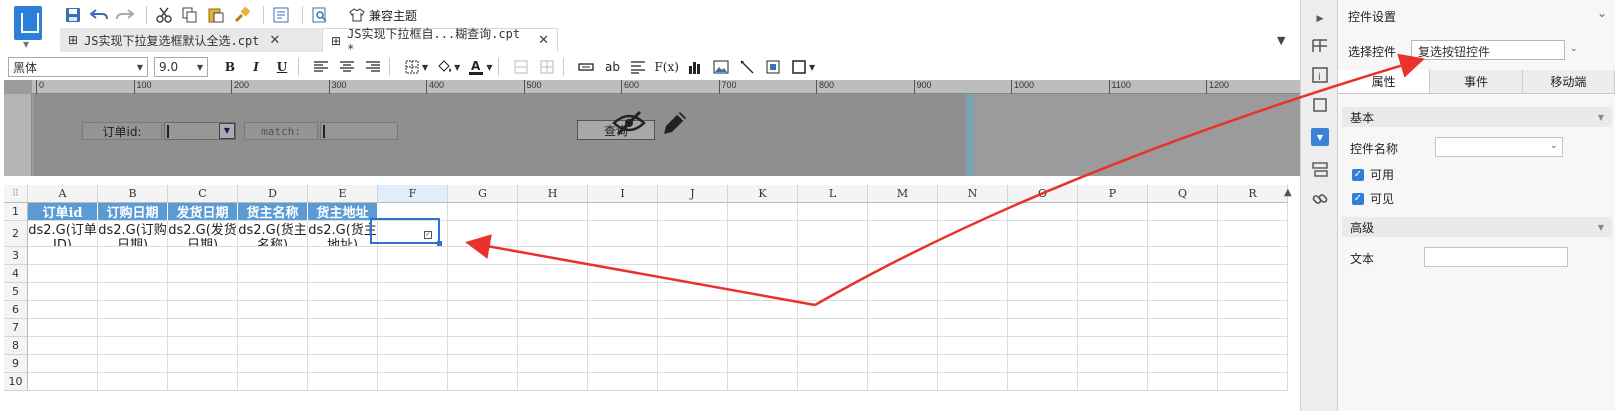  Describe the element at coordinates (1113, 346) in the screenshot. I see `cell-p8` at that location.